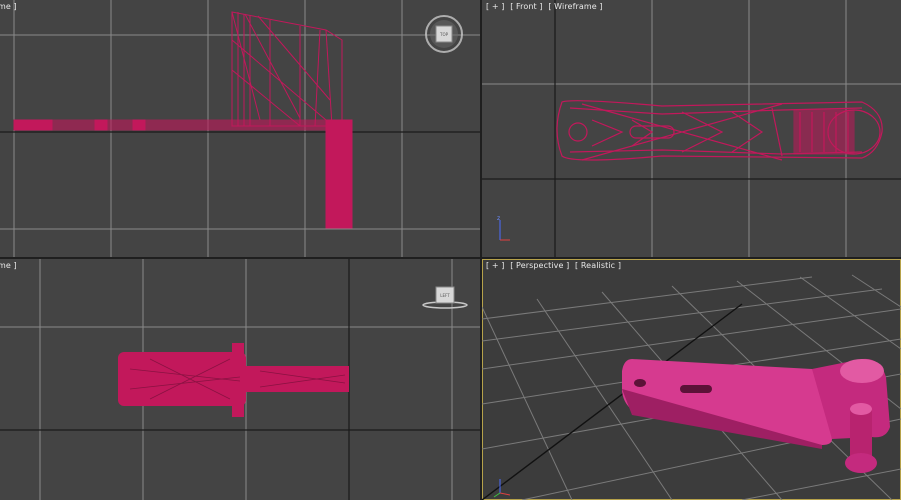 The width and height of the screenshot is (901, 500). I want to click on viewcube-top-face: TOP, so click(444, 34).